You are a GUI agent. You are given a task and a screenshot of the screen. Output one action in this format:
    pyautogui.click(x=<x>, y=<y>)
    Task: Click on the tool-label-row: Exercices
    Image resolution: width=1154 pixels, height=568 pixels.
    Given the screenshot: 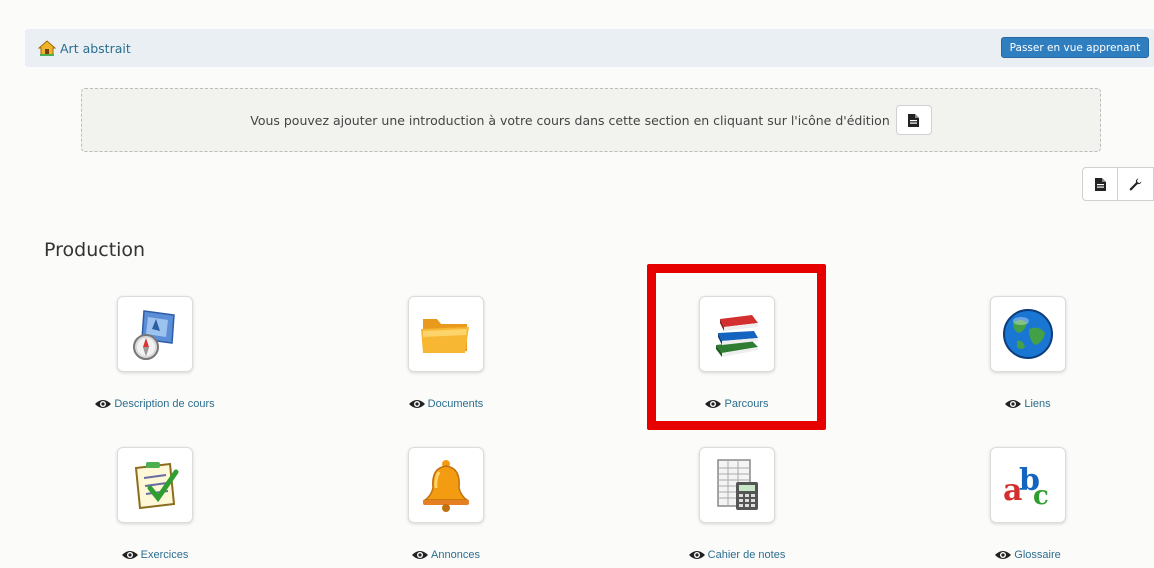 What is the action you would take?
    pyautogui.click(x=155, y=555)
    